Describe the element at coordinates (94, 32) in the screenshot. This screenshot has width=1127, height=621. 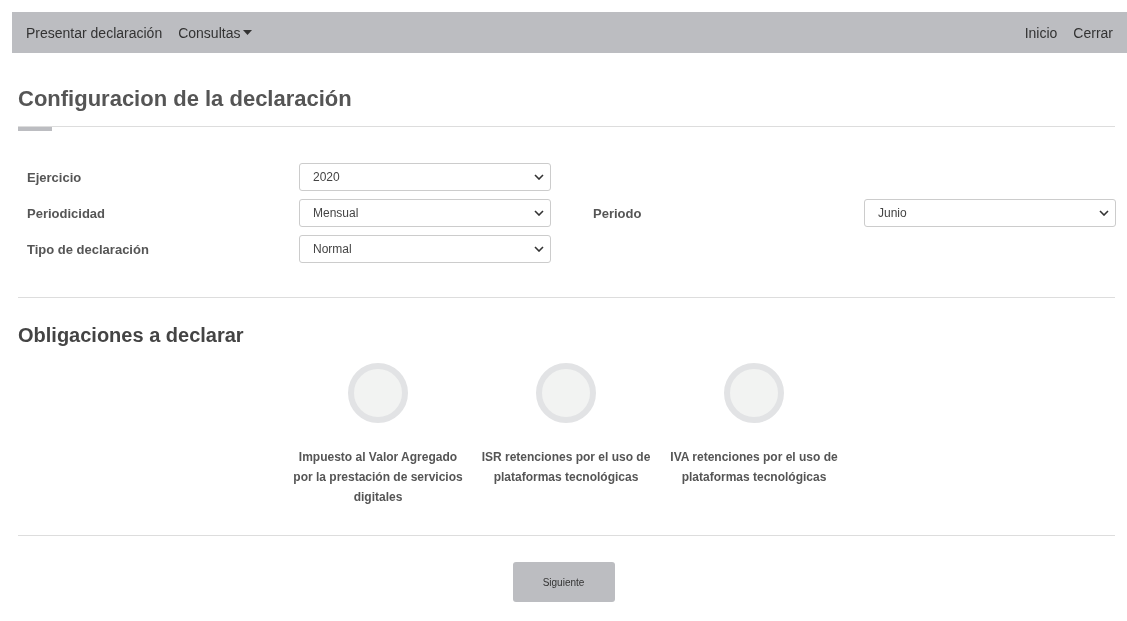
I see `nav-link: Presentar declaración` at that location.